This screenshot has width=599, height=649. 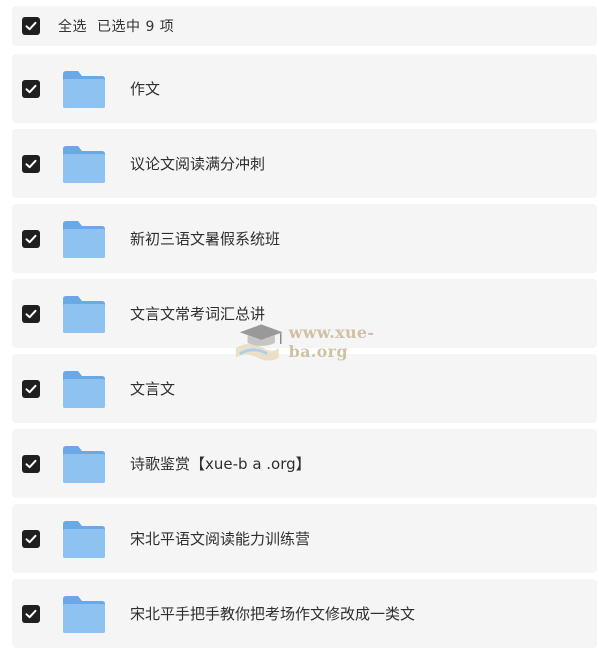 What do you see at coordinates (272, 613) in the screenshot?
I see `item-name: 宋北平手把手教你把考场作文修改成一类文` at bounding box center [272, 613].